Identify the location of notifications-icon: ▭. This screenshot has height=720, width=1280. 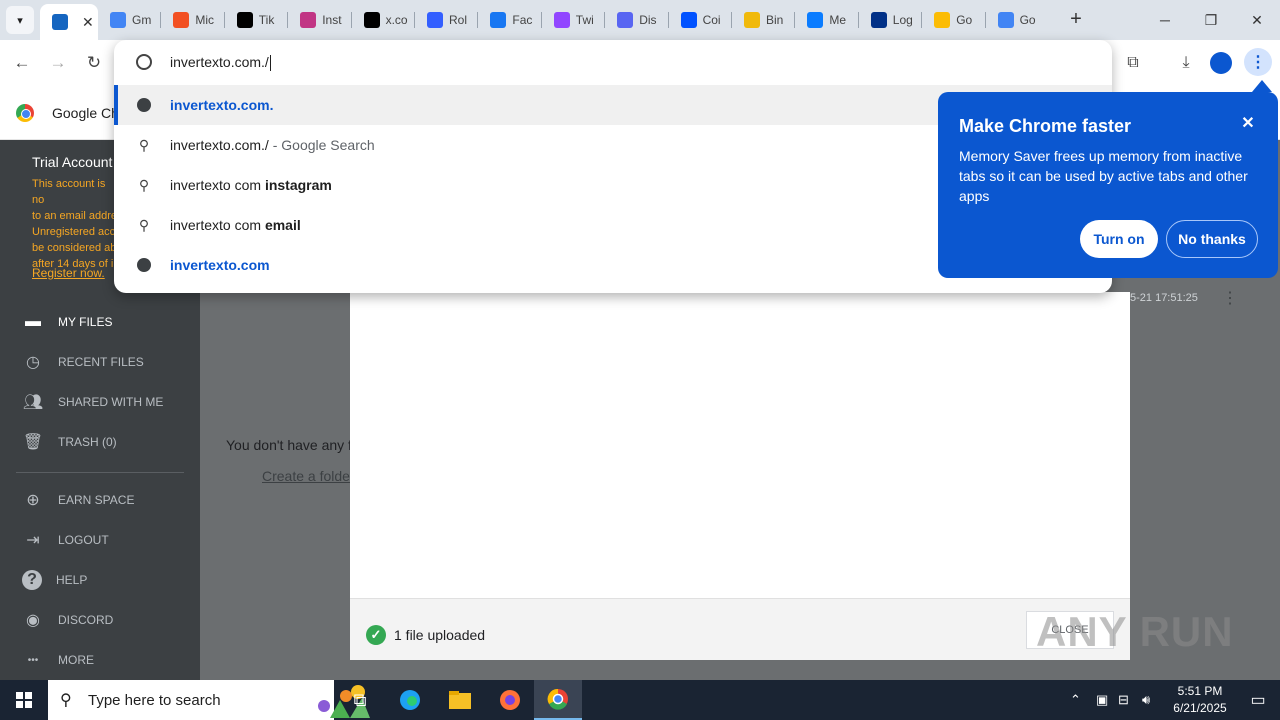
(1258, 700).